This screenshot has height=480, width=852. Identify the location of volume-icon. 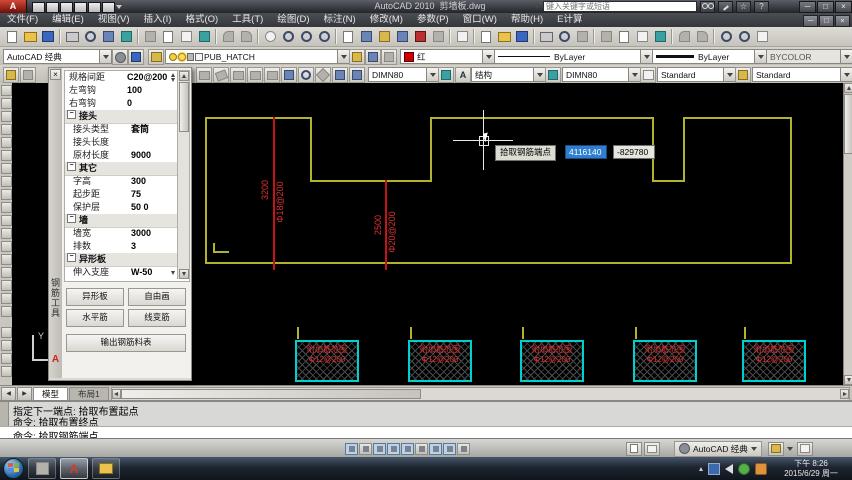
(729, 468).